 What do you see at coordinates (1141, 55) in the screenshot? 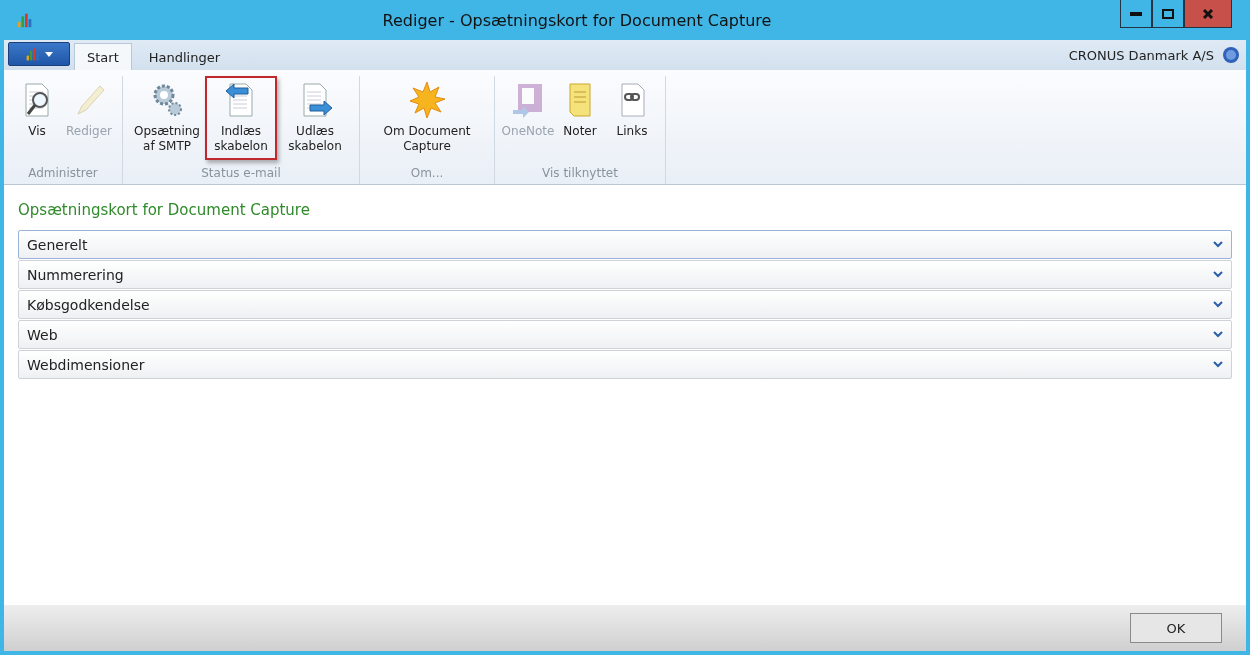
I see `company-name: CRONUS Danmark A/S` at bounding box center [1141, 55].